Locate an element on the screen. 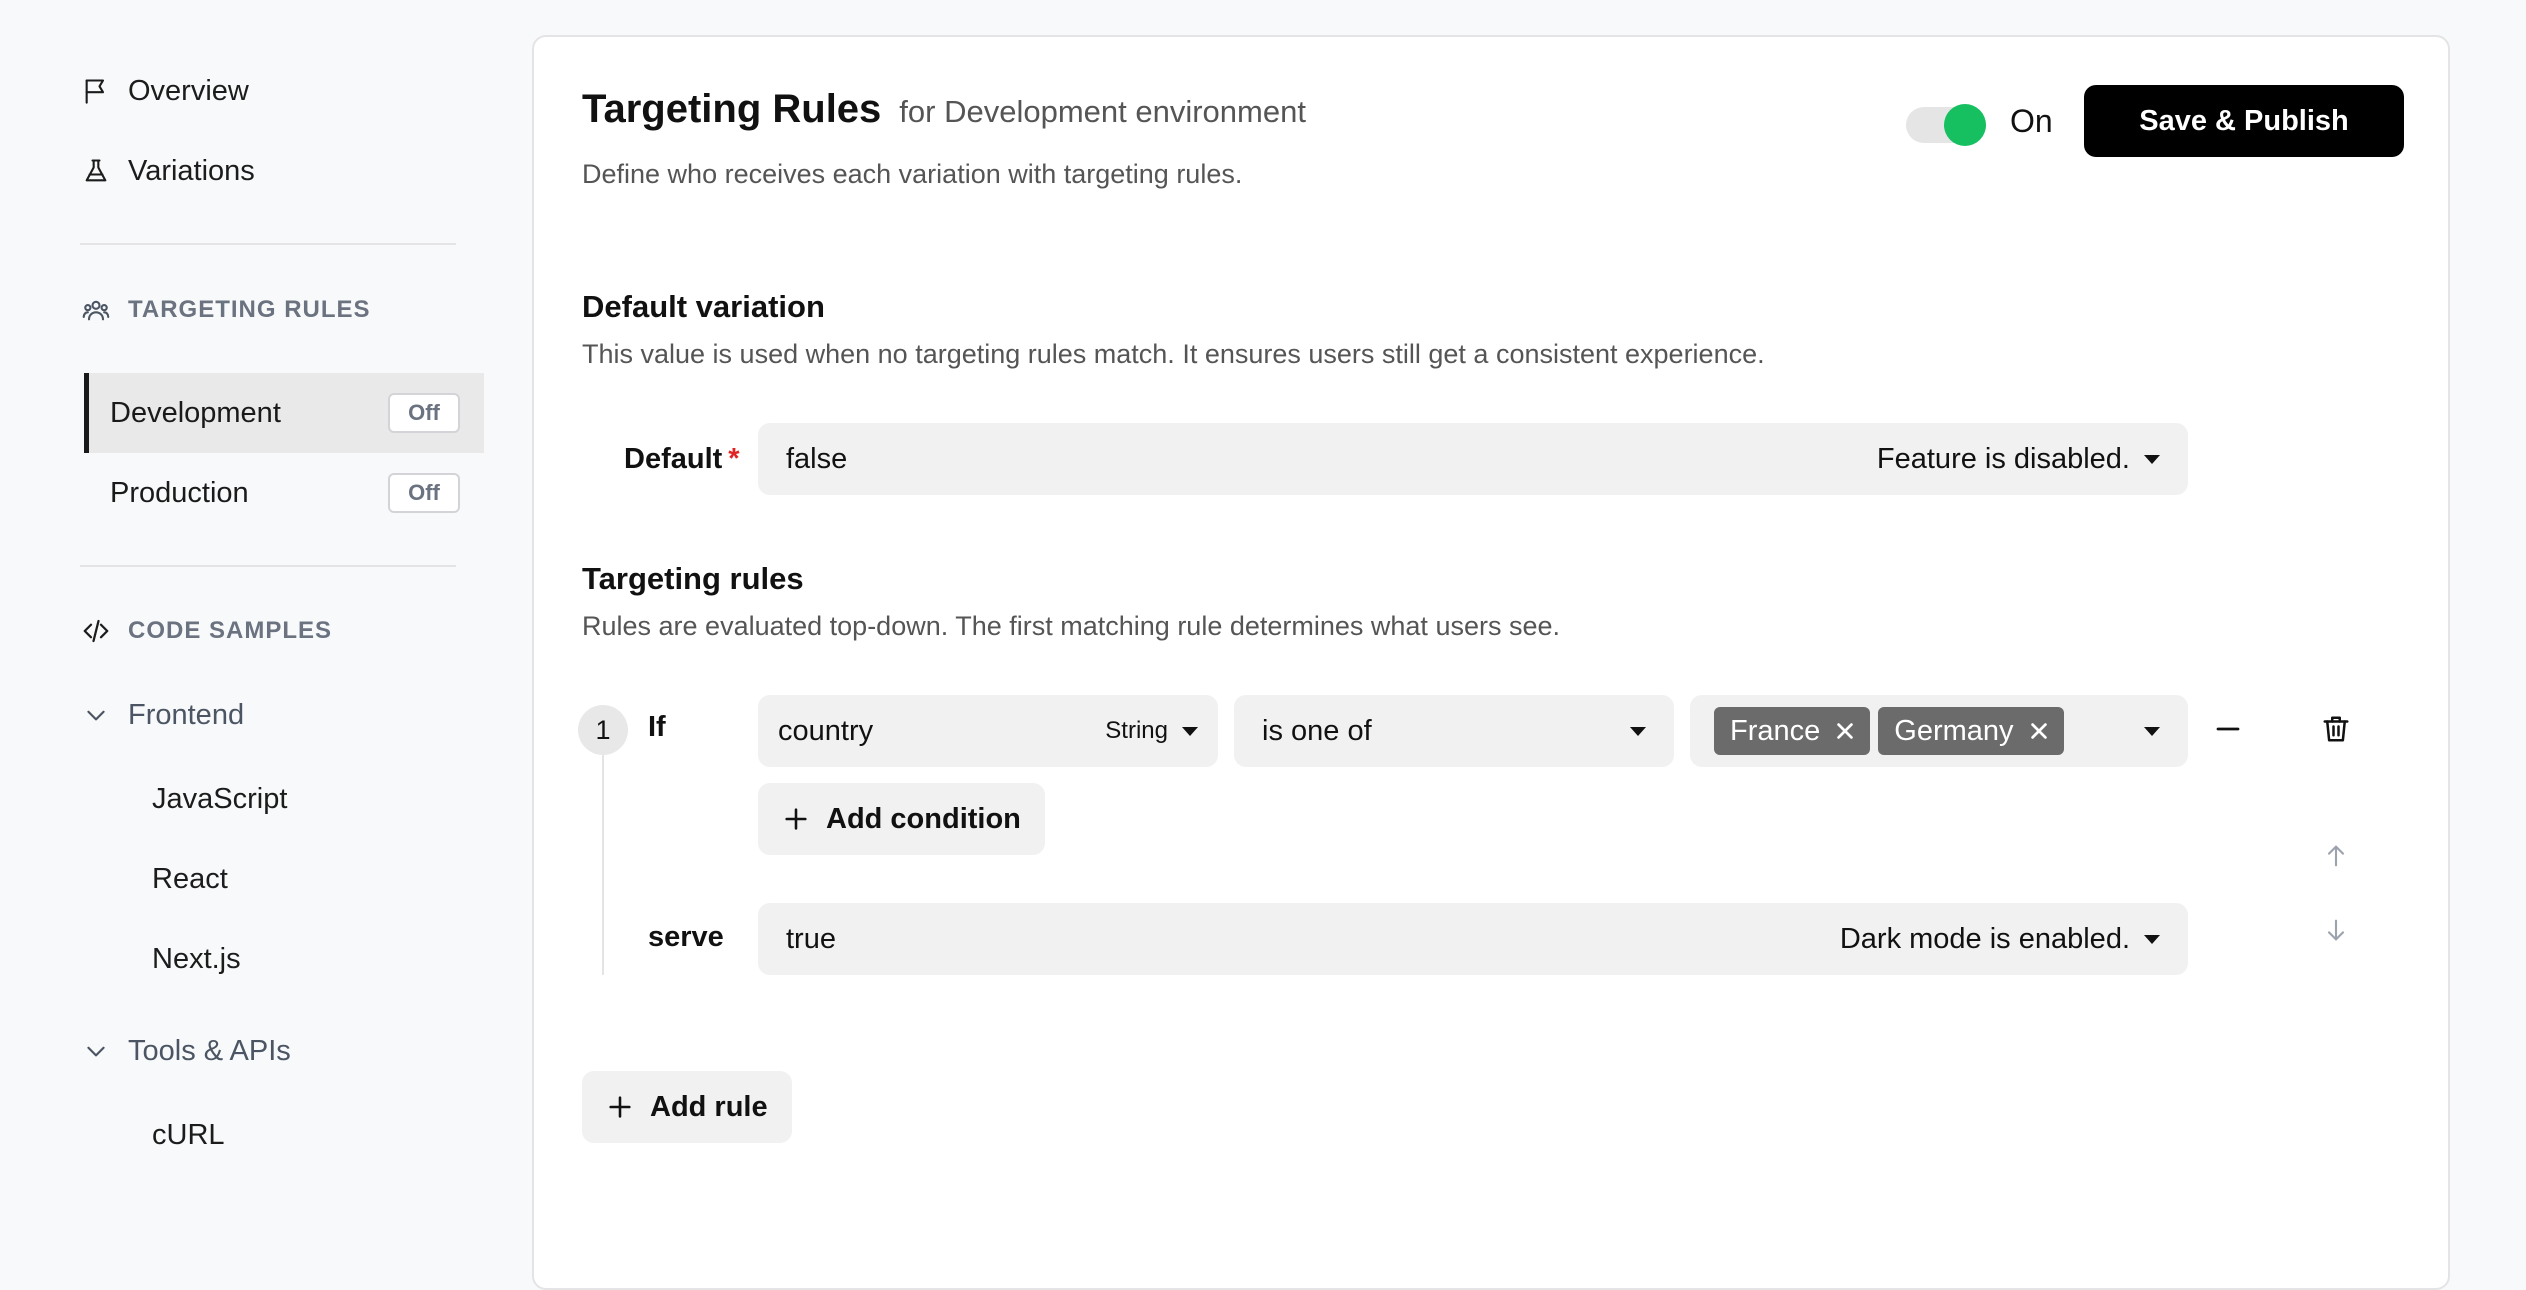 The image size is (2526, 1290). chip-label: France is located at coordinates (1775, 730).